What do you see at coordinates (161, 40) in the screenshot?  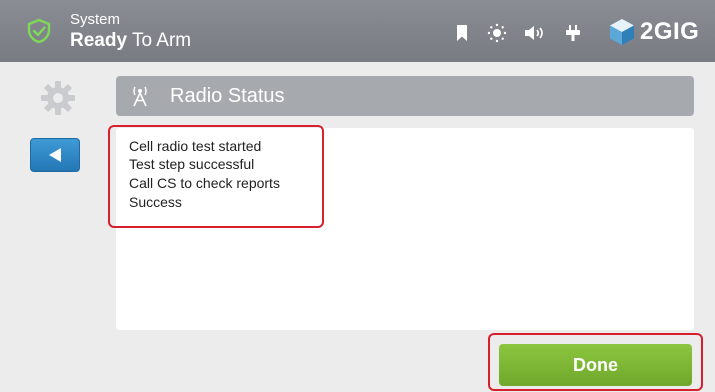 I see `arm-status-rest: To Arm` at bounding box center [161, 40].